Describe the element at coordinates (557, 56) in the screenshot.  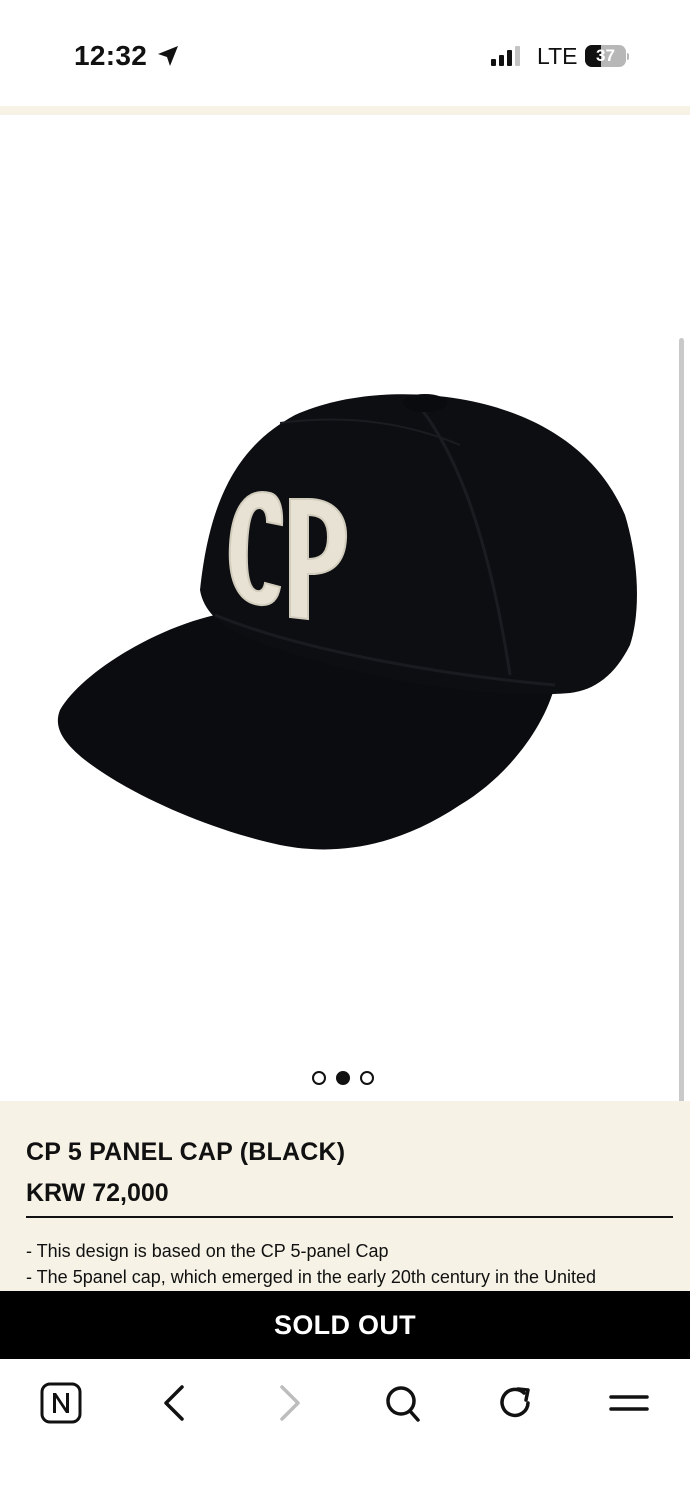
I see `network-type: LTE` at that location.